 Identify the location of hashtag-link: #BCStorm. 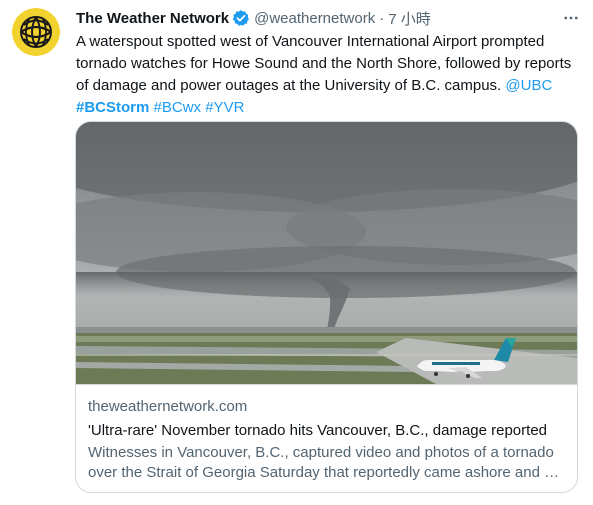
(112, 107).